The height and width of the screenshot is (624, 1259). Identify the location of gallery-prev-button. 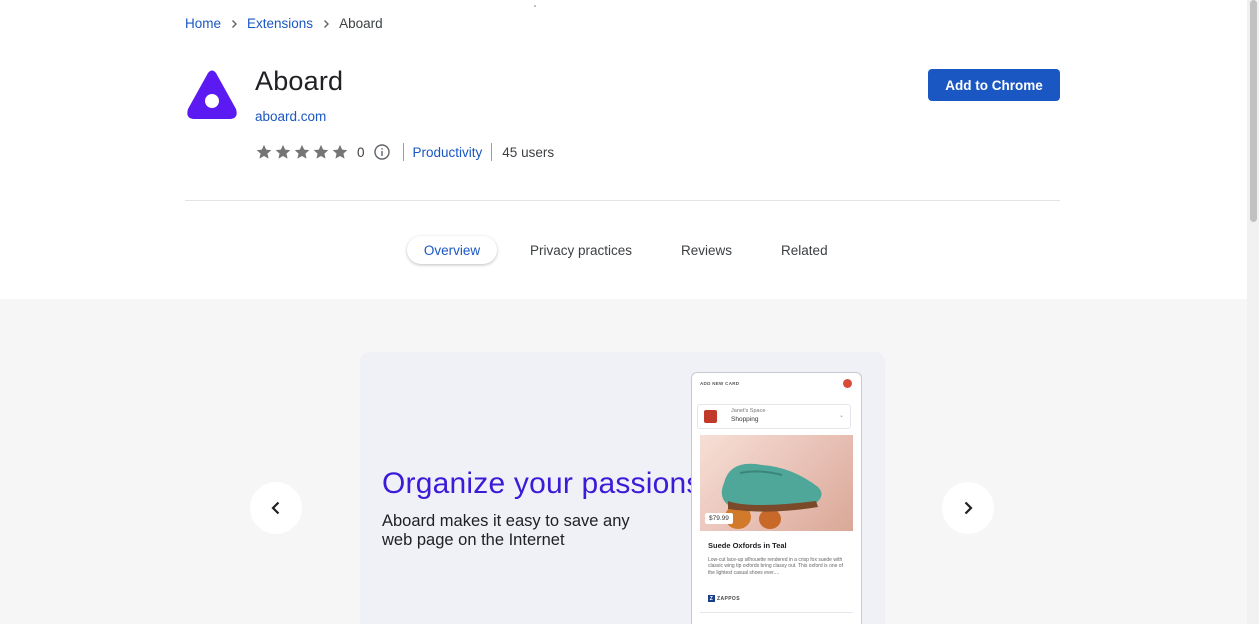
(276, 508).